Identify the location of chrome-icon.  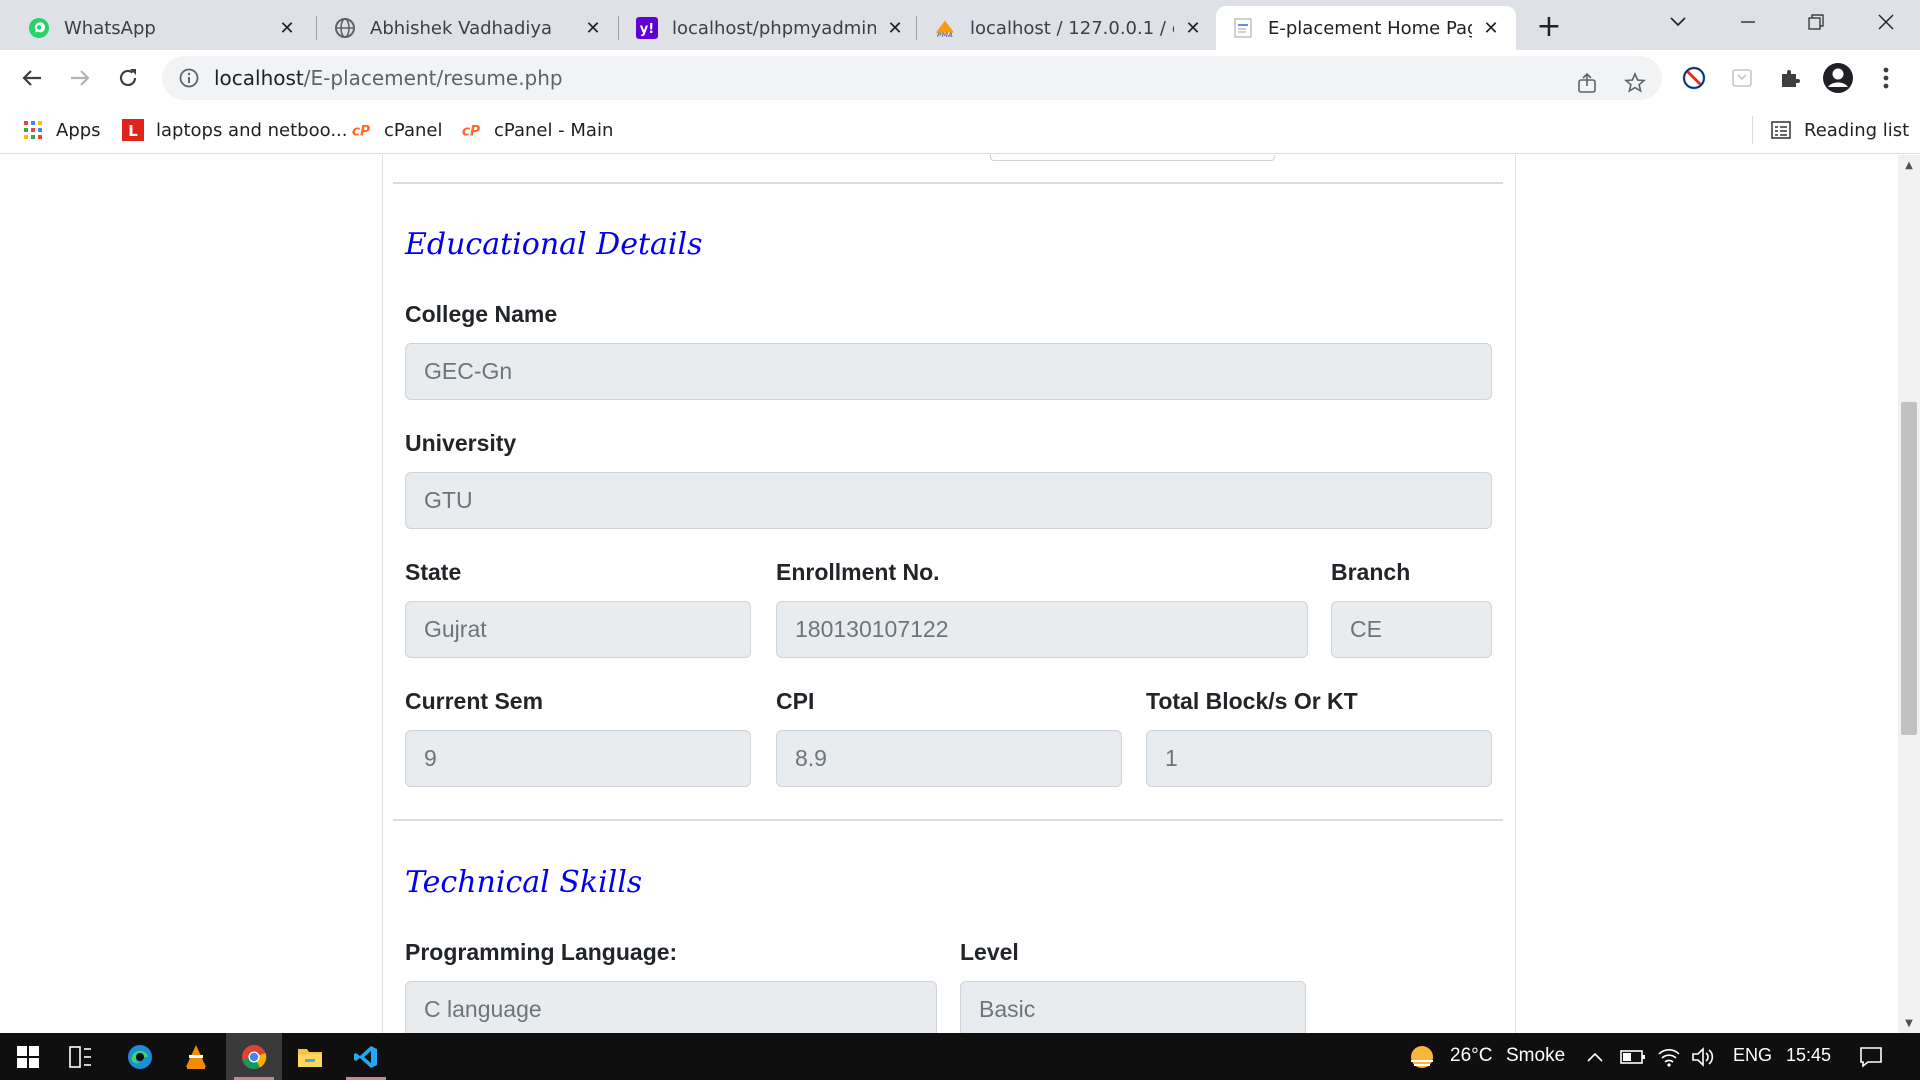
(254, 1056).